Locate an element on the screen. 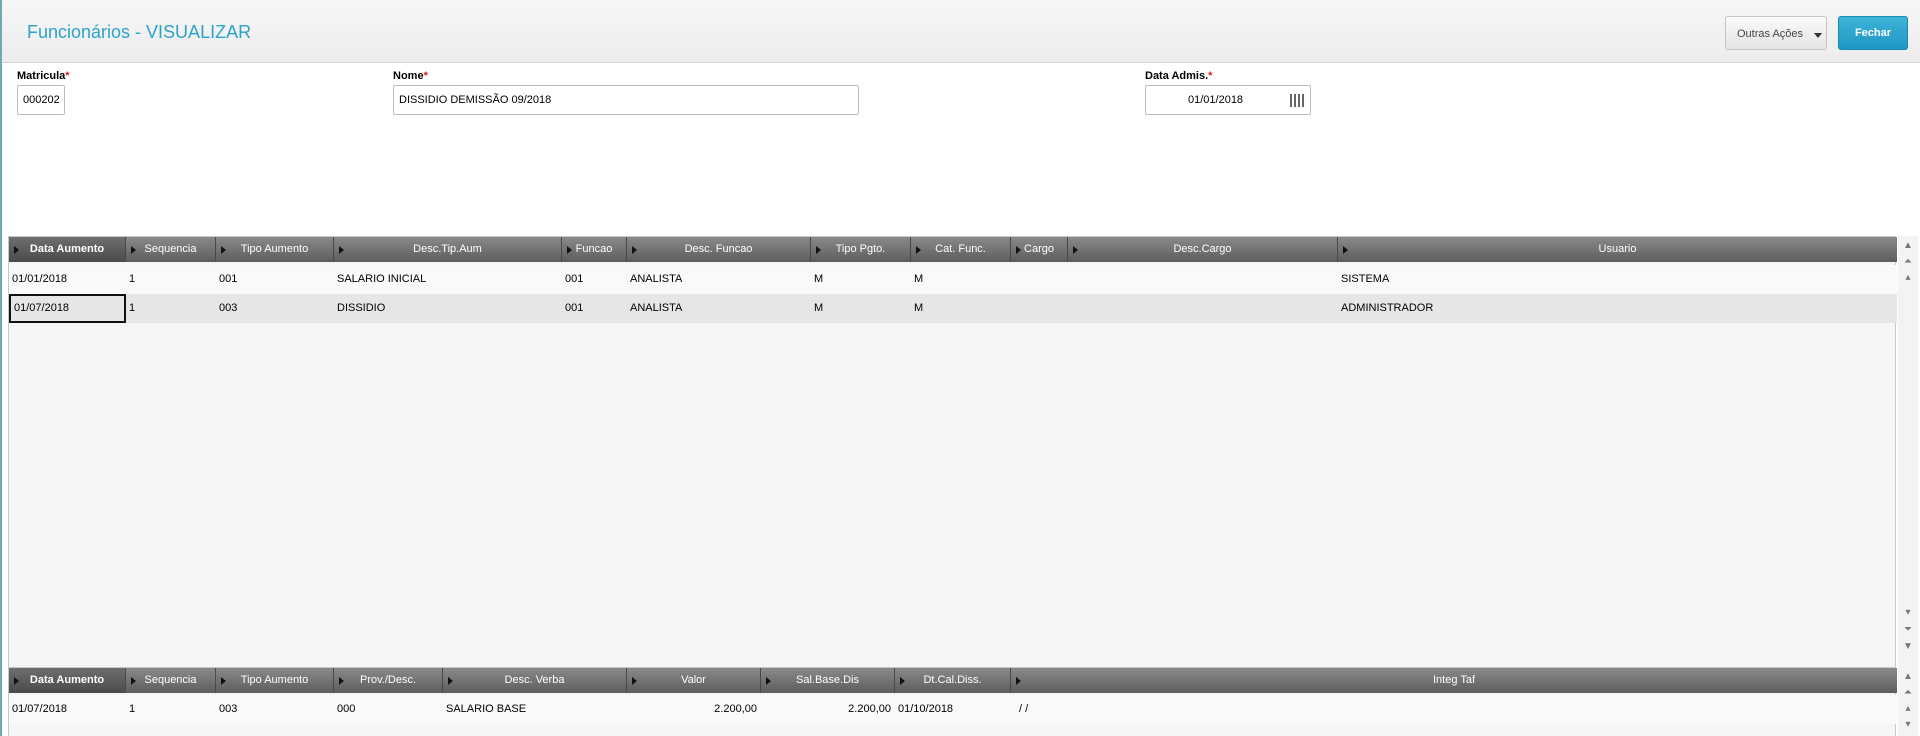  data-admis-field: 01/01/2018 is located at coordinates (1228, 100).